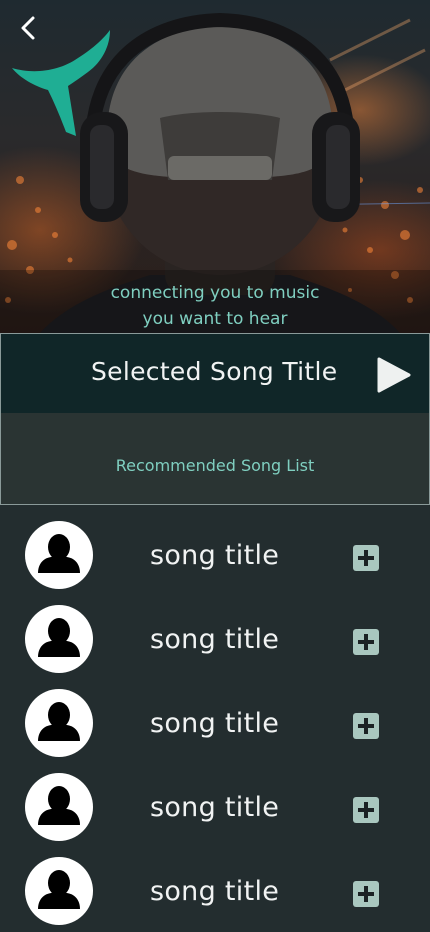 The width and height of the screenshot is (430, 932). Describe the element at coordinates (215, 293) in the screenshot. I see `tagline-line-1: connecting you to music` at that location.